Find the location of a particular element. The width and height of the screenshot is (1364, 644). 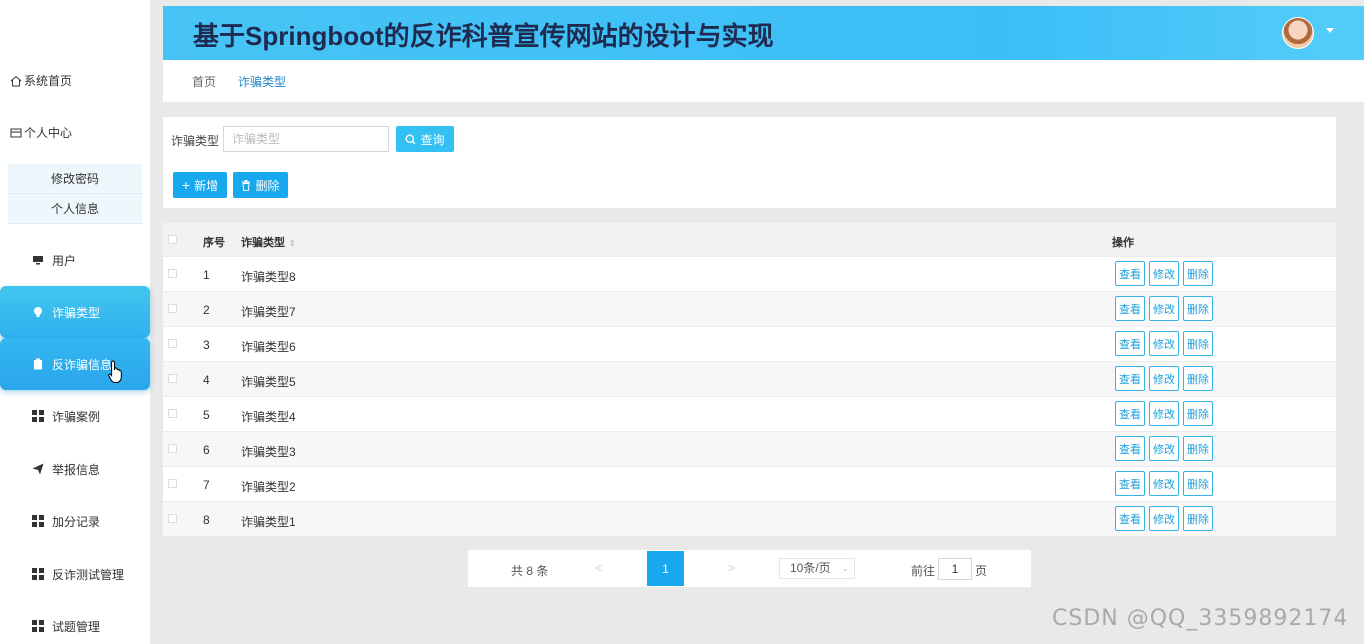

goto-page-input: 1 is located at coordinates (955, 569).